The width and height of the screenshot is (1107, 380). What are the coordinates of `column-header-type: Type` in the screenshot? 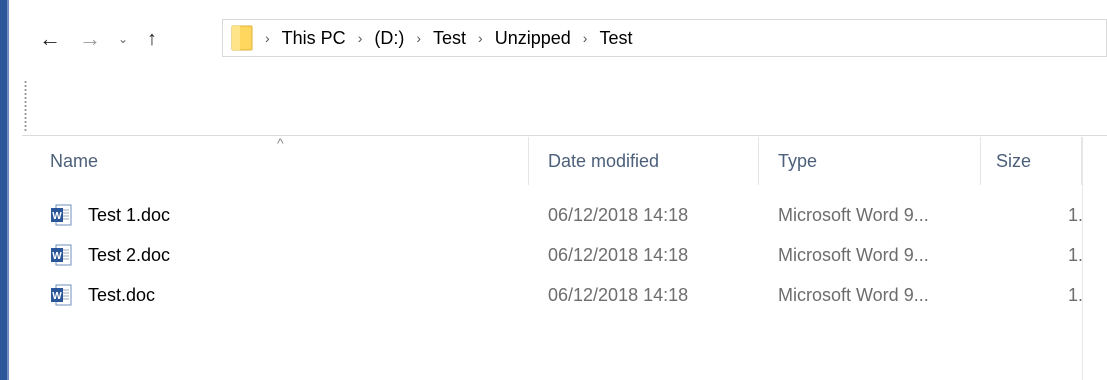 It's located at (797, 161).